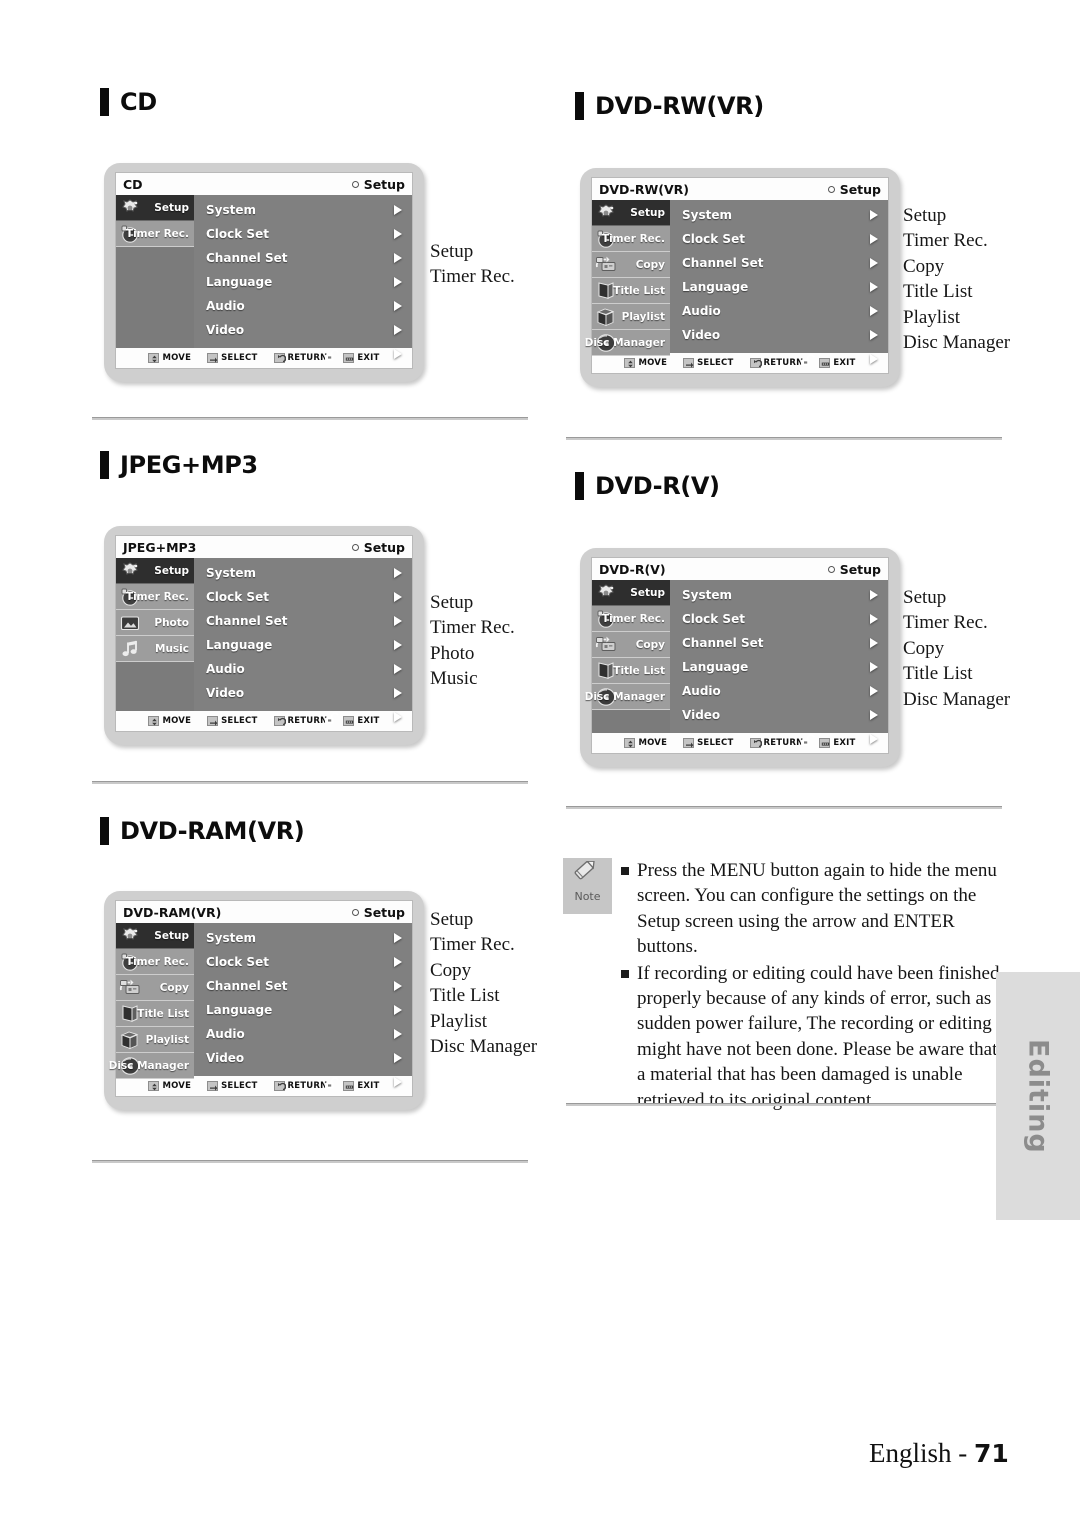 Image resolution: width=1080 pixels, height=1526 pixels. Describe the element at coordinates (701, 311) in the screenshot. I see `osd-menu-row-label: Audio` at that location.